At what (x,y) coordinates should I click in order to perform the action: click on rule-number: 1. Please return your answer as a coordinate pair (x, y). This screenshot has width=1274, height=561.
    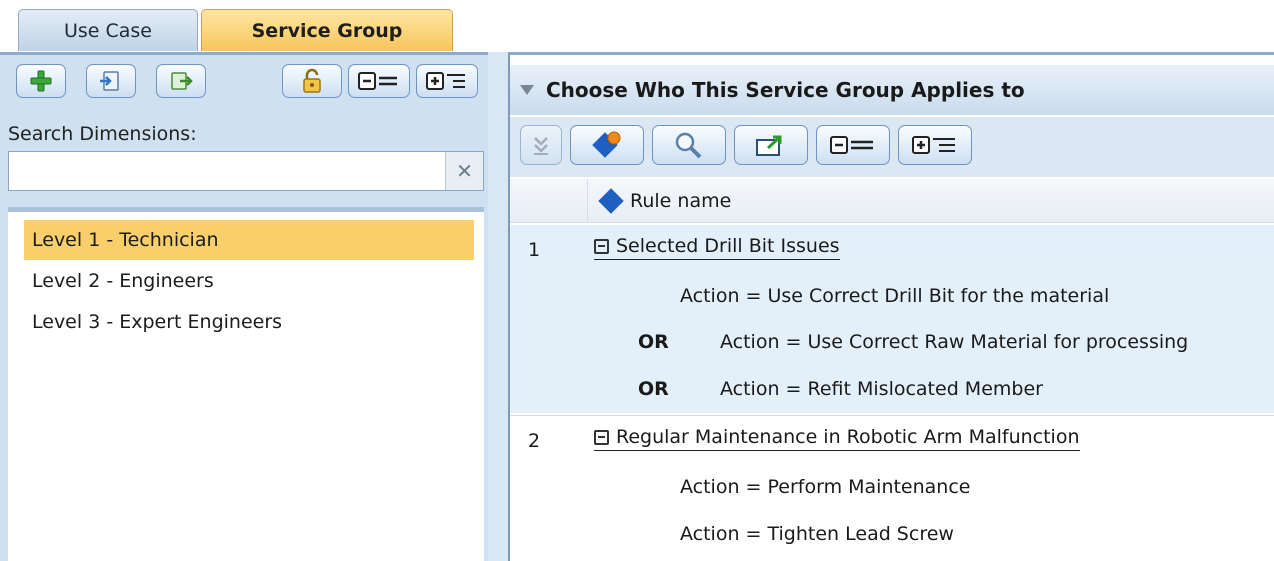
    Looking at the image, I should click on (534, 250).